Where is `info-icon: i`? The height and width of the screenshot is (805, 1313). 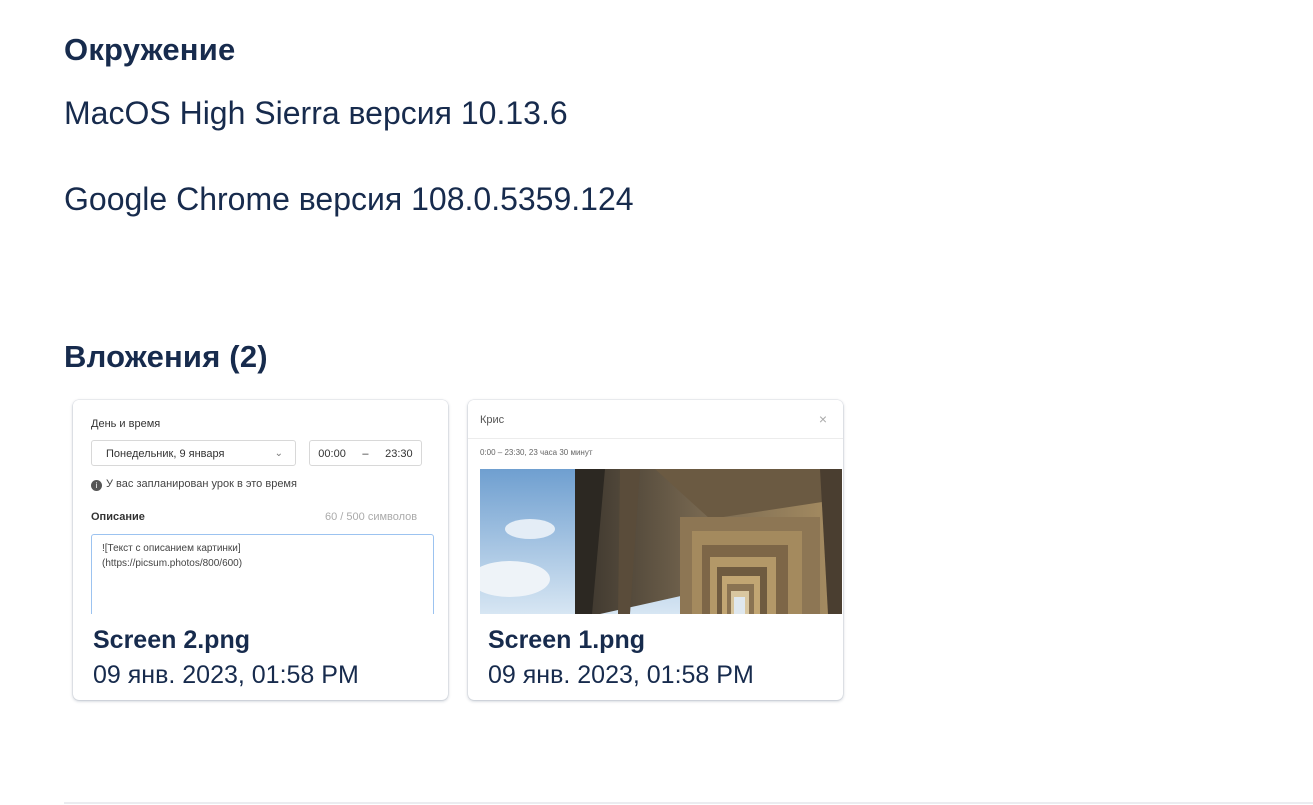
info-icon: i is located at coordinates (96, 485).